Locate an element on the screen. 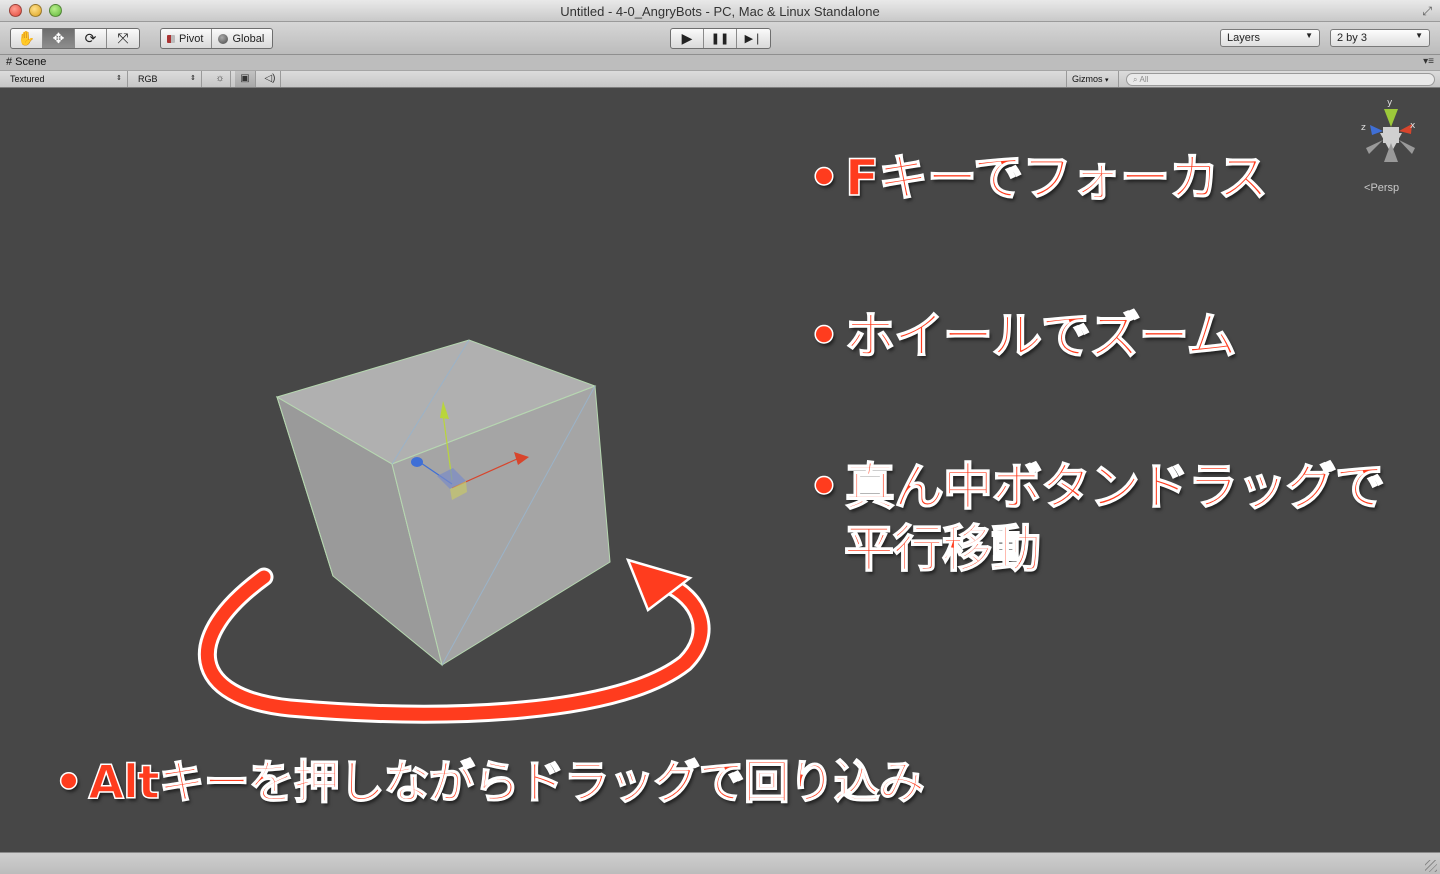 This screenshot has height=874, width=1440. pivot-label: Pivot is located at coordinates (191, 38).